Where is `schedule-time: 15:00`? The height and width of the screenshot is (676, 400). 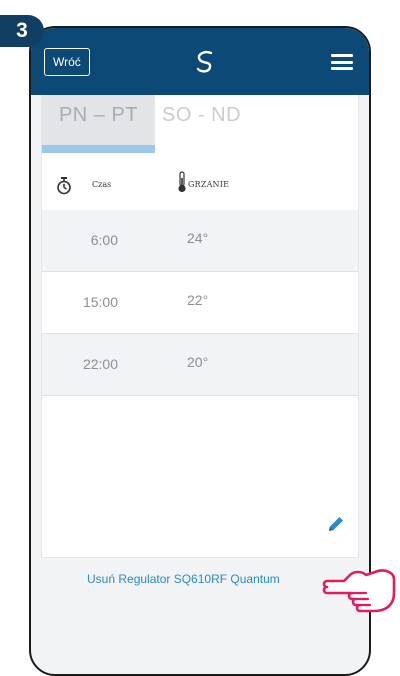
schedule-time: 15:00 is located at coordinates (100, 302).